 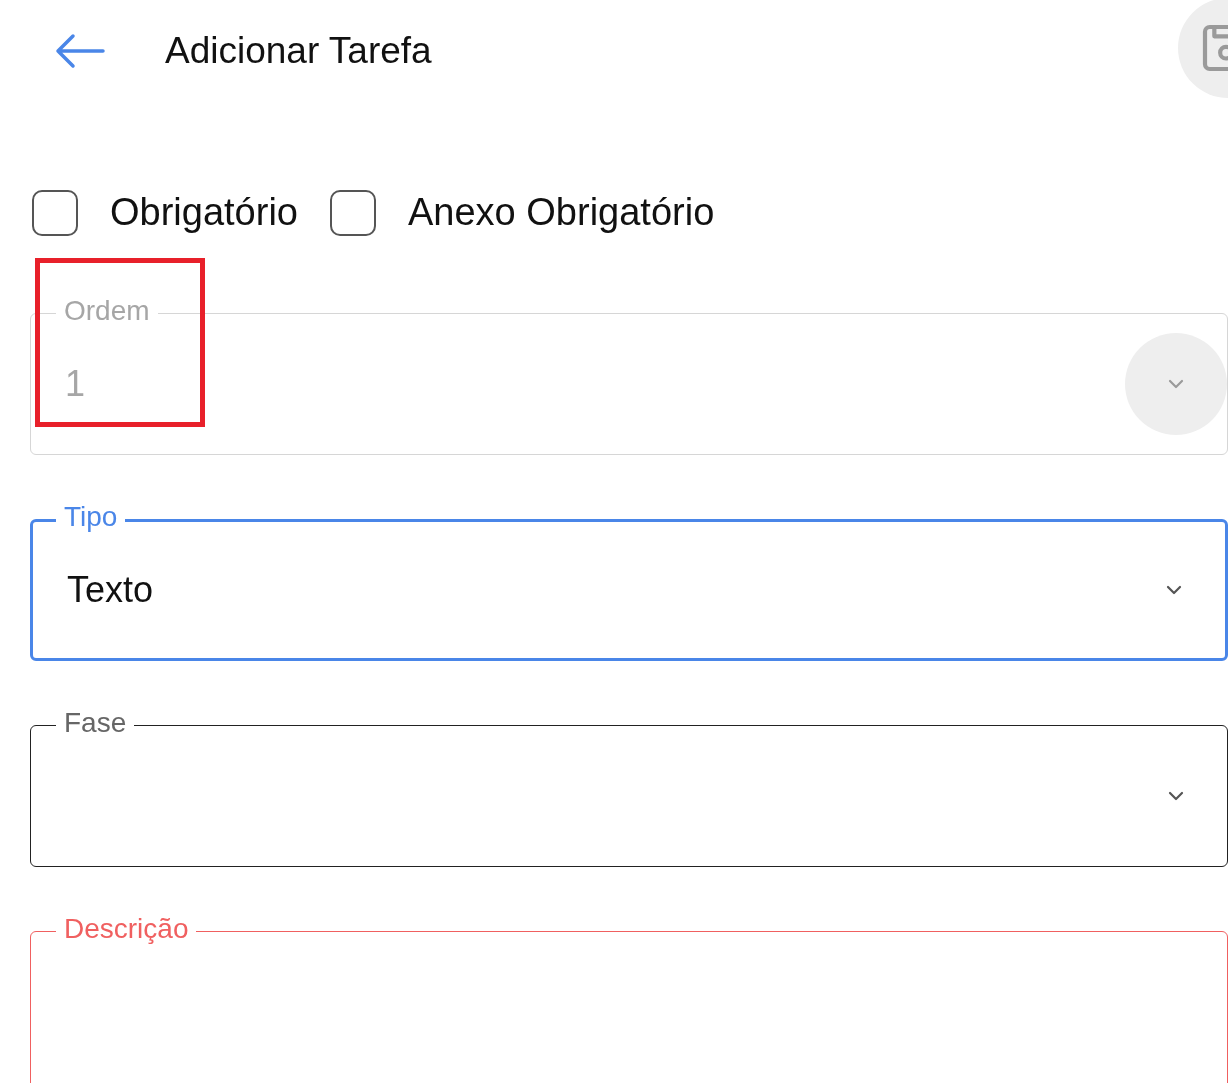 I want to click on checkbox-label: Anexo Obrigatório, so click(x=561, y=212).